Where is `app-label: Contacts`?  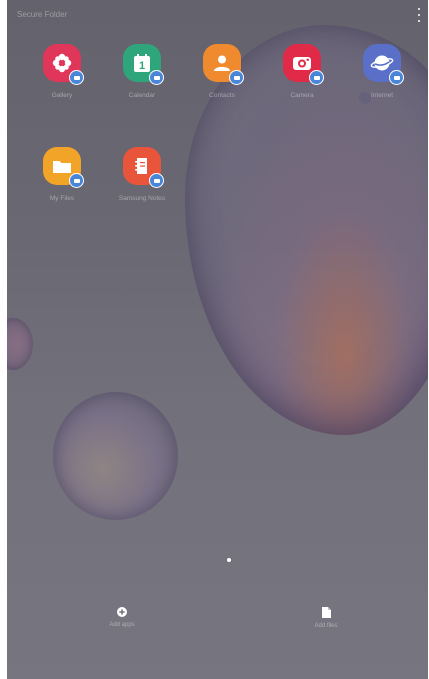 app-label: Contacts is located at coordinates (222, 95).